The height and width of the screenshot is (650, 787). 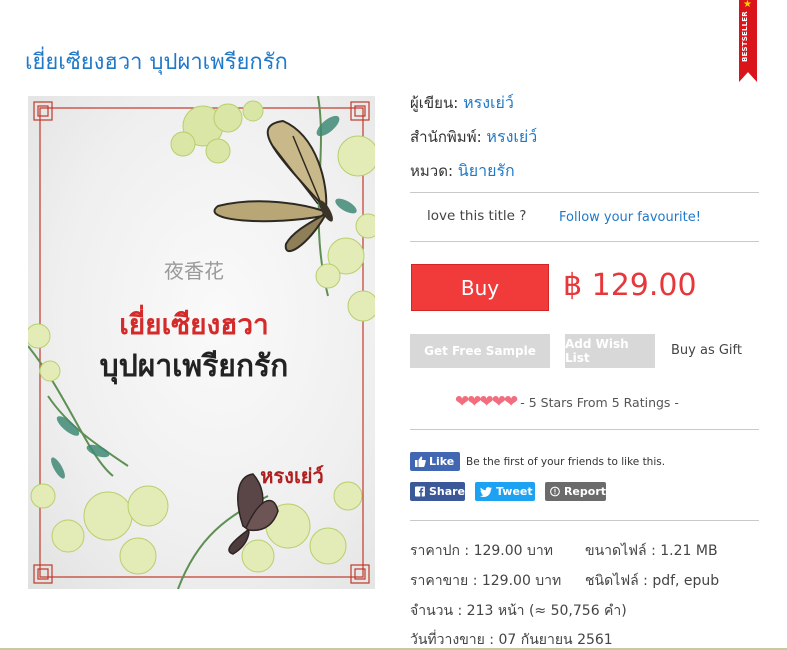 What do you see at coordinates (584, 491) in the screenshot?
I see `report-label: Report` at bounding box center [584, 491].